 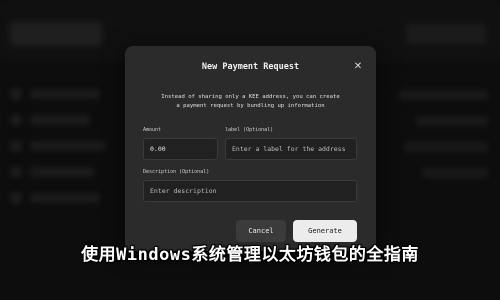 I want to click on description-field-label: Description (Optional), so click(x=176, y=172).